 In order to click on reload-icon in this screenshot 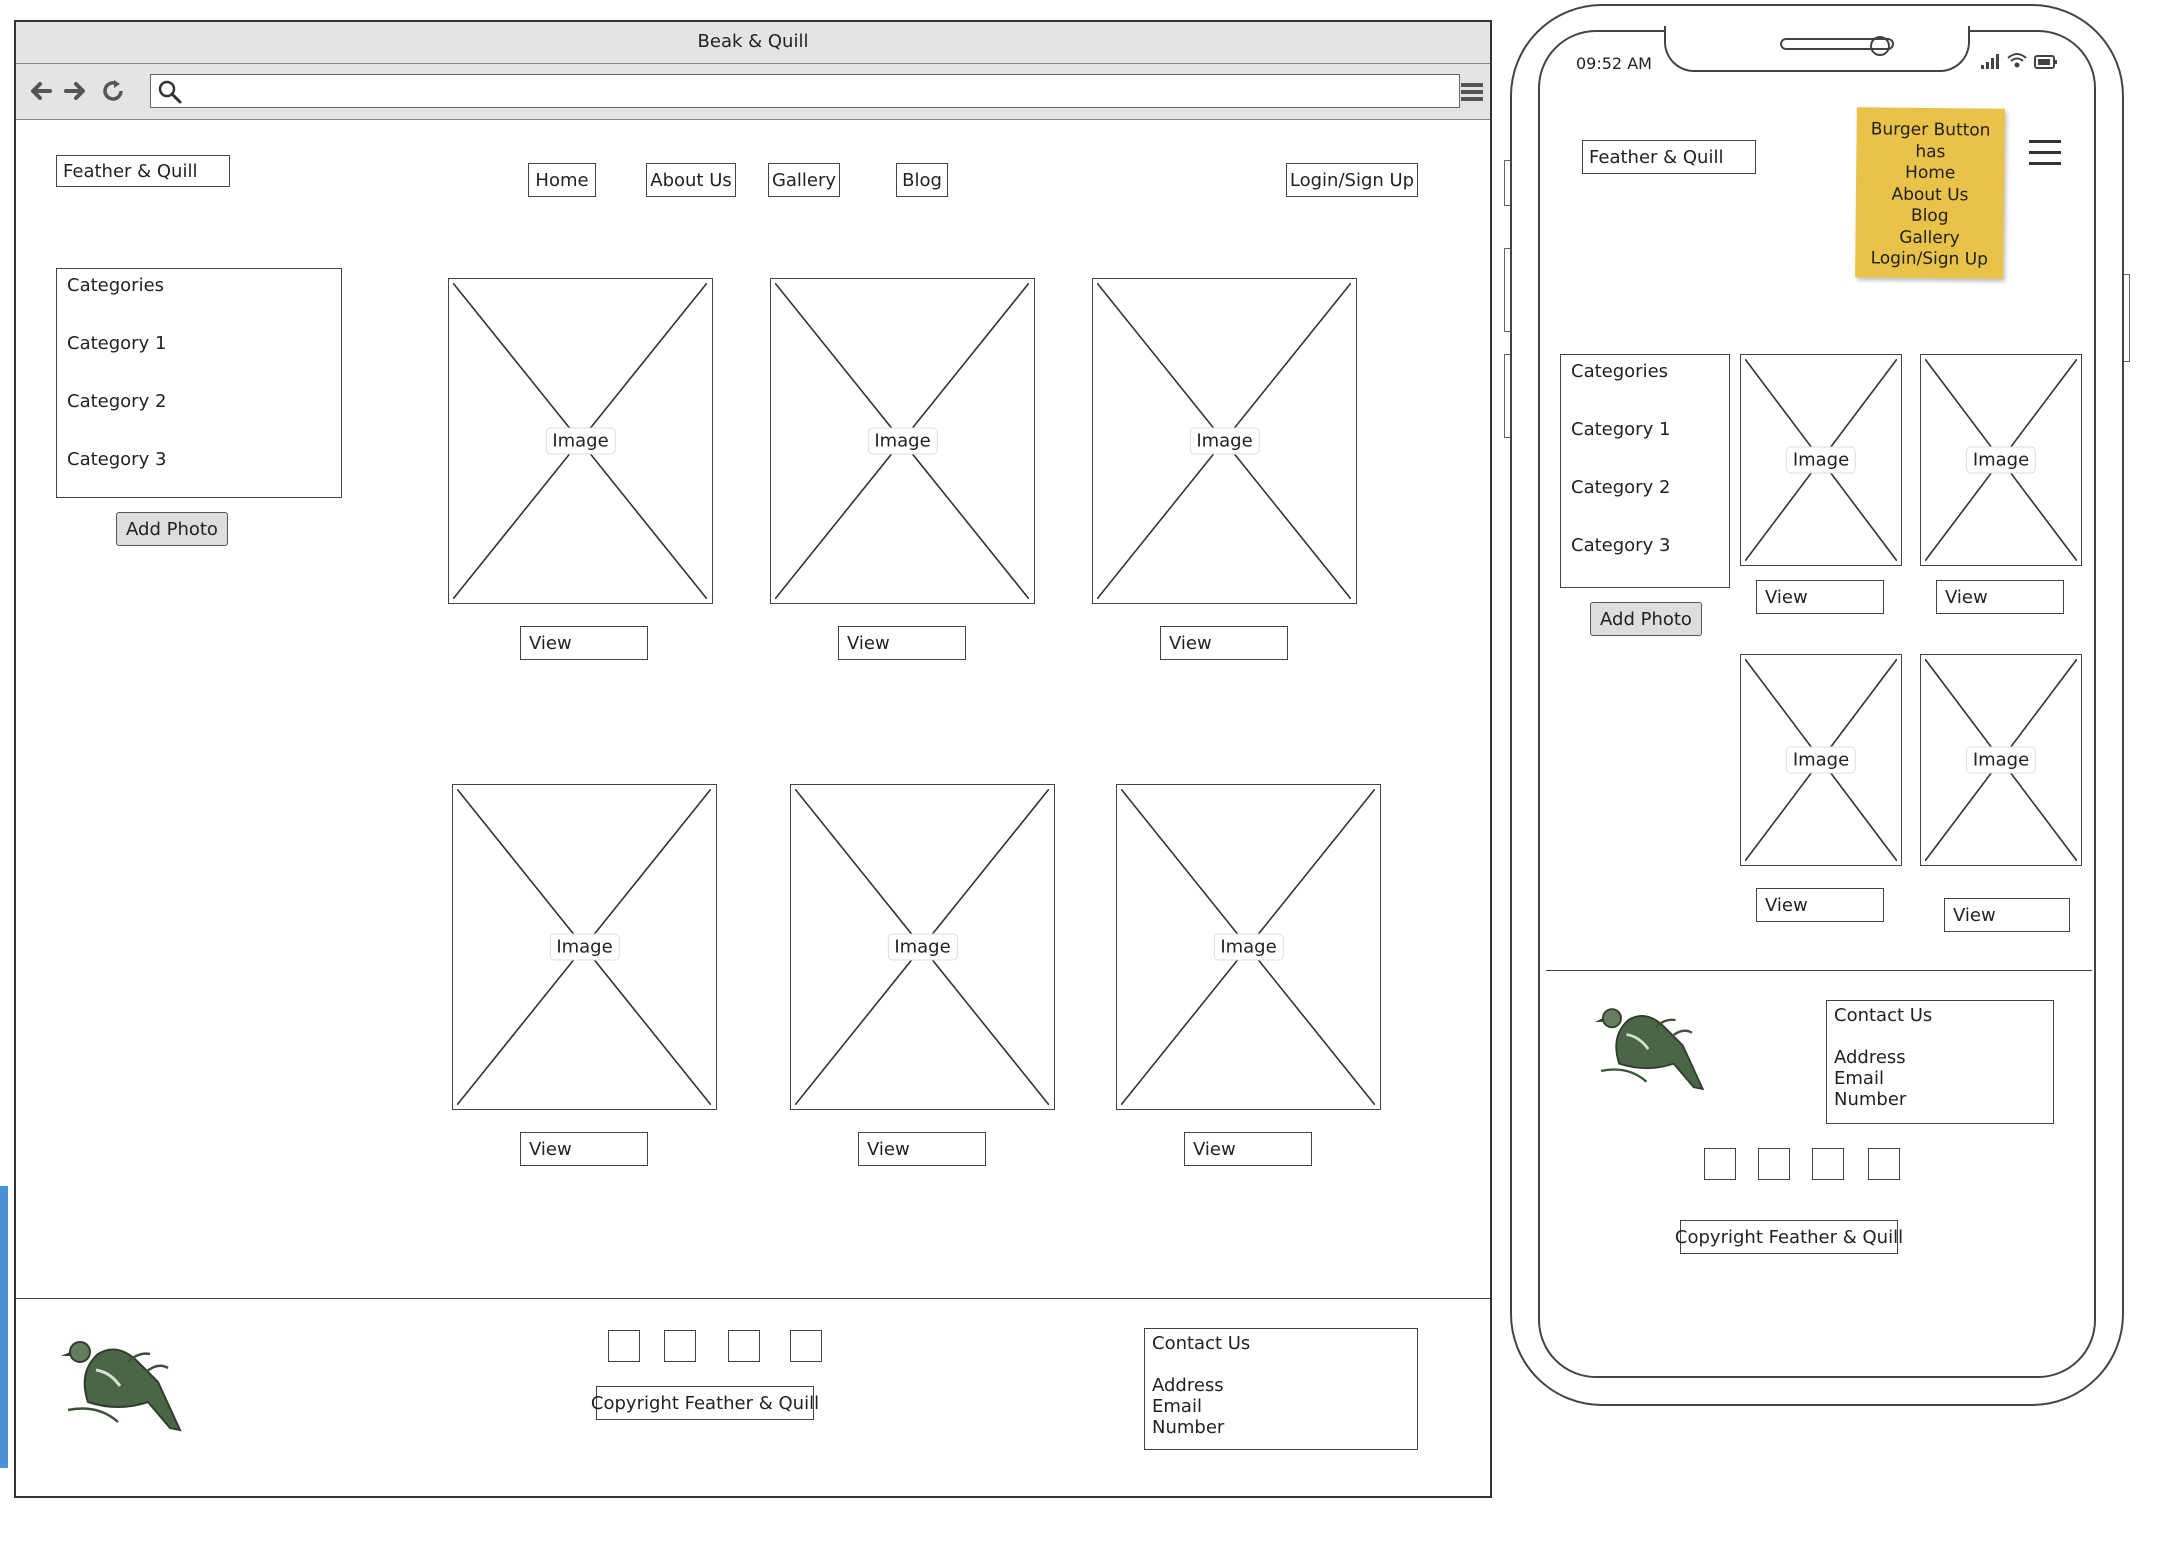, I will do `click(113, 91)`.